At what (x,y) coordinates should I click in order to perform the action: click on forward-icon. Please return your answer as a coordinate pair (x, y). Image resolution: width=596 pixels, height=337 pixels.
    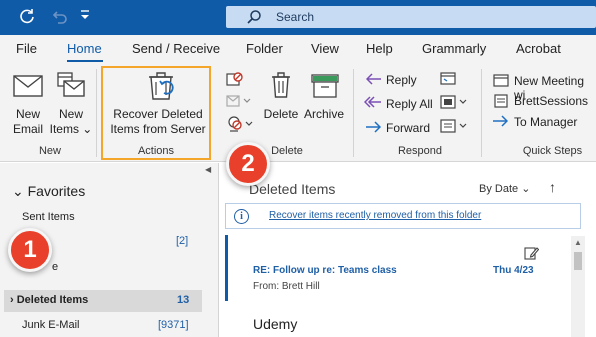
    Looking at the image, I should click on (373, 127).